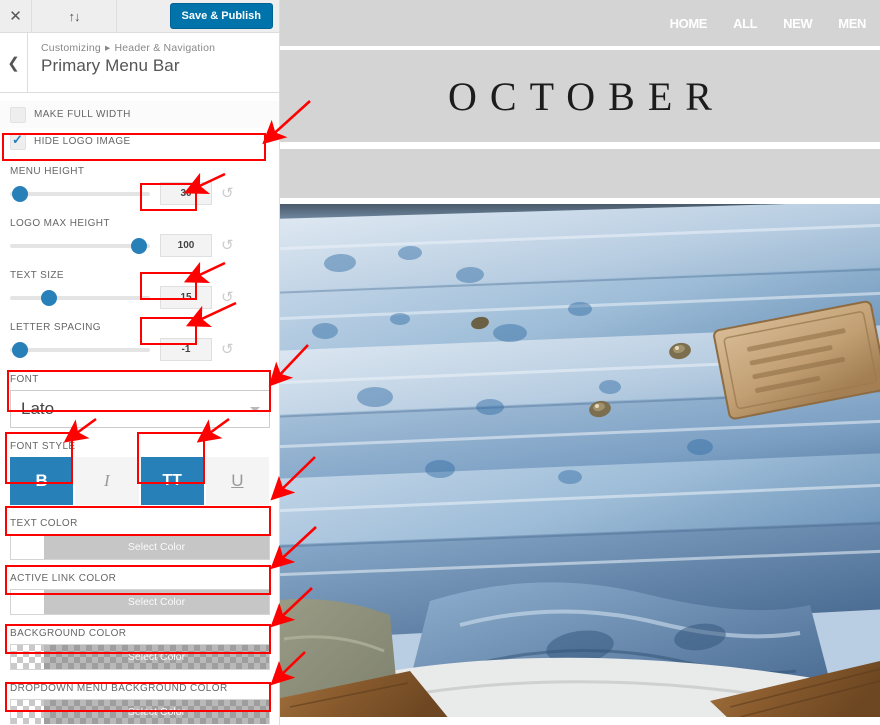  What do you see at coordinates (768, 23) in the screenshot?
I see `preview-nav-menu: HOME ALL NEW MEN` at bounding box center [768, 23].